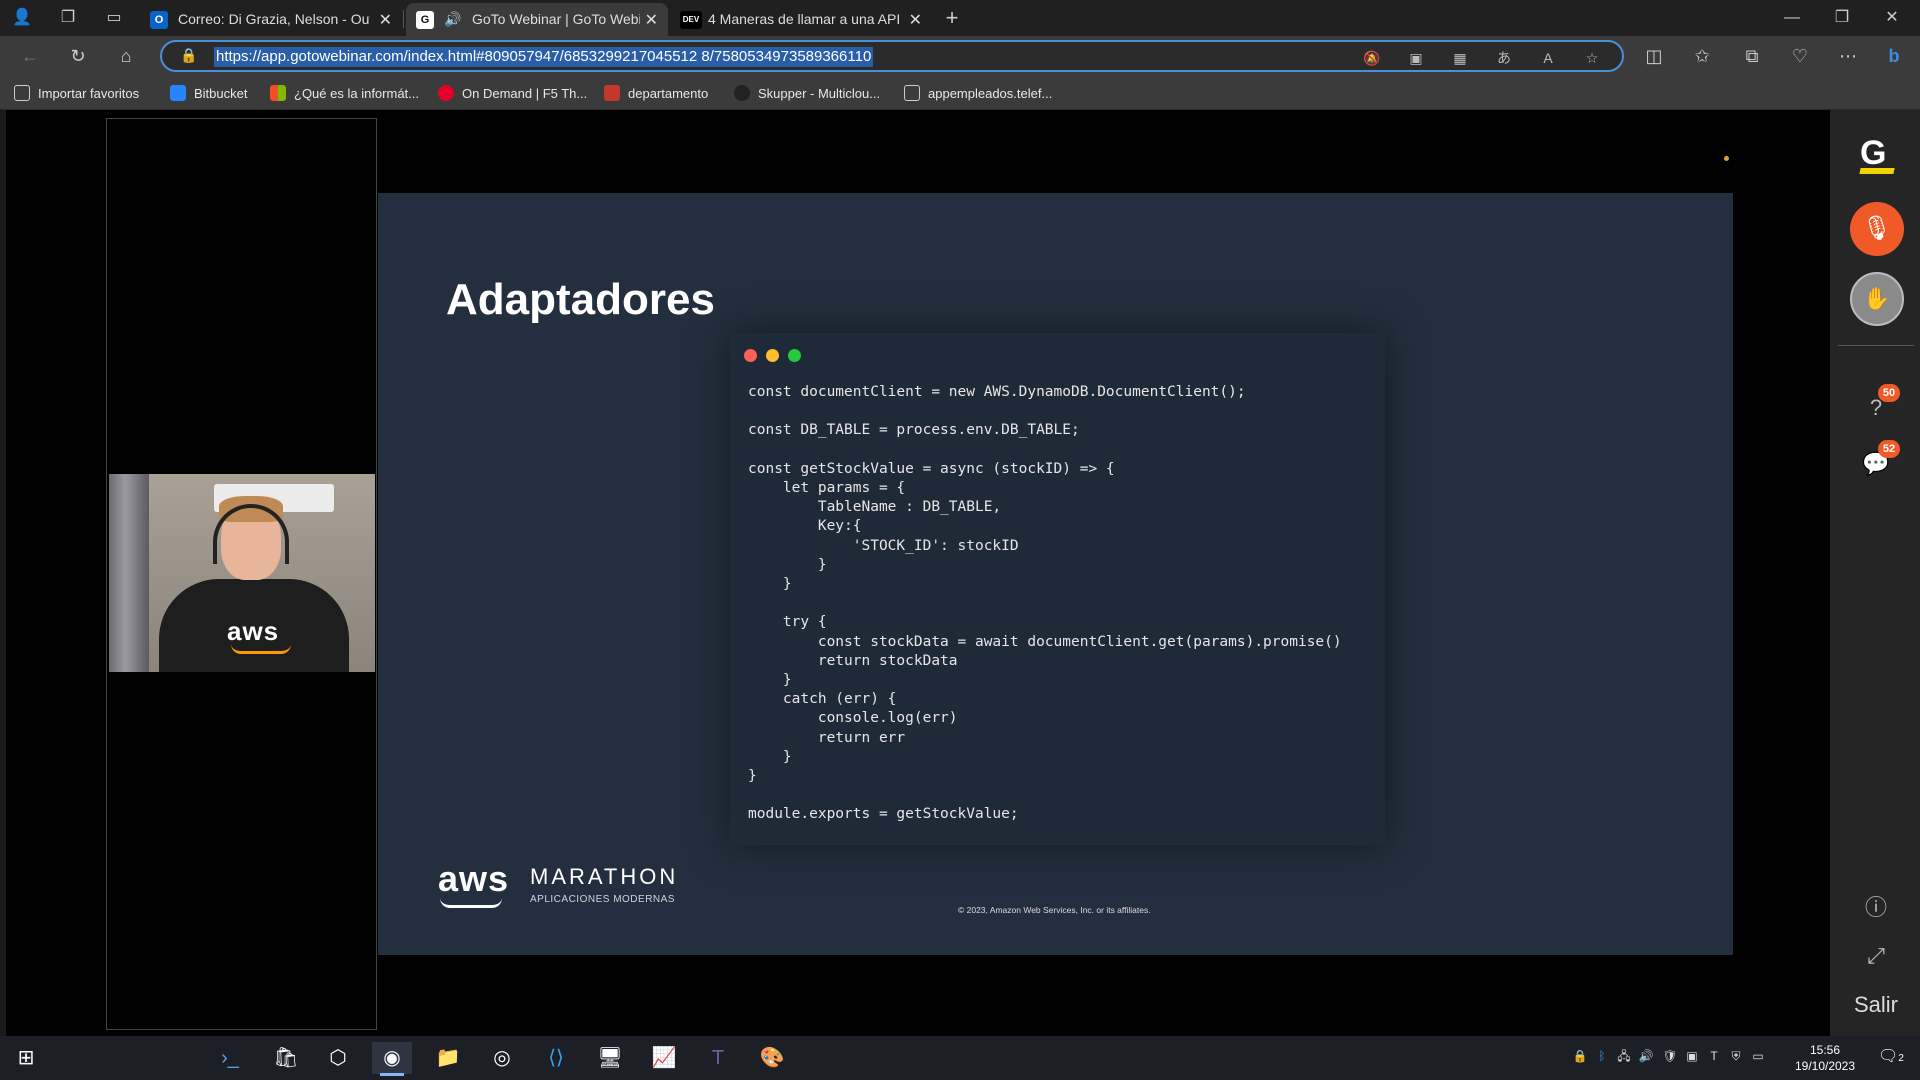 The width and height of the screenshot is (1920, 1080). What do you see at coordinates (286, 1058) in the screenshot?
I see `store-icon: 🛍` at bounding box center [286, 1058].